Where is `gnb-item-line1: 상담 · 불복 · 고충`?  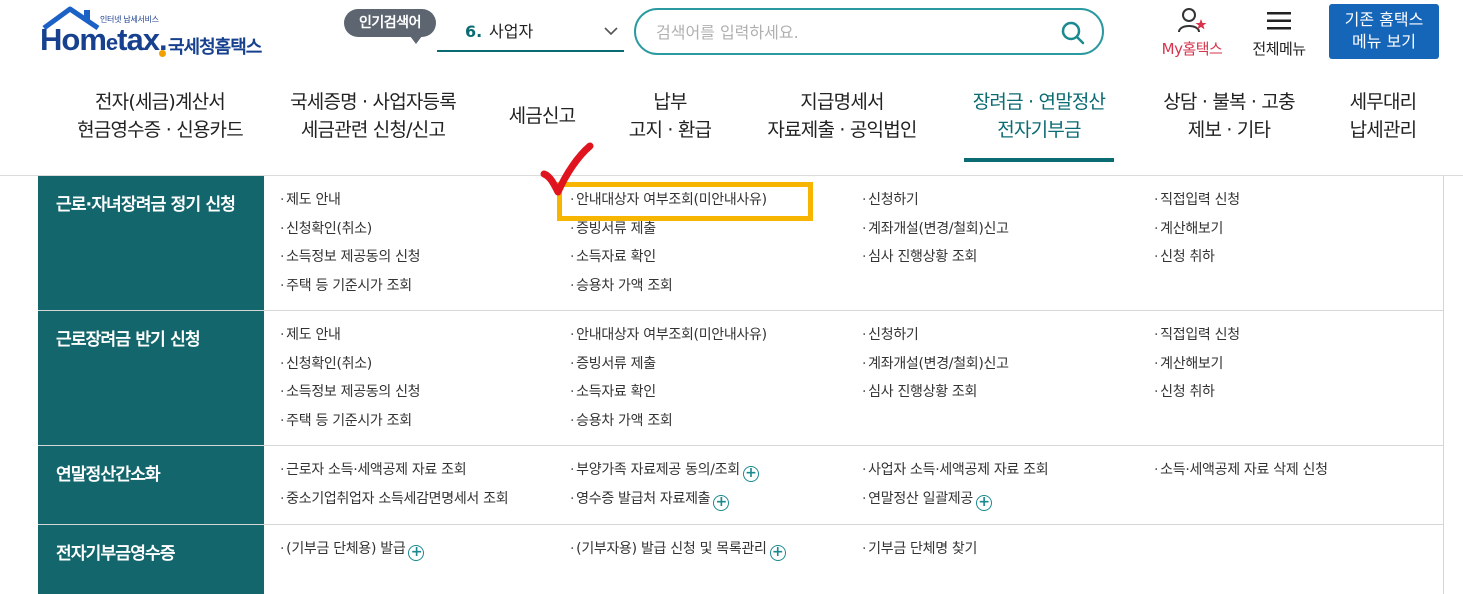 gnb-item-line1: 상담 · 불복 · 고충 is located at coordinates (1229, 102).